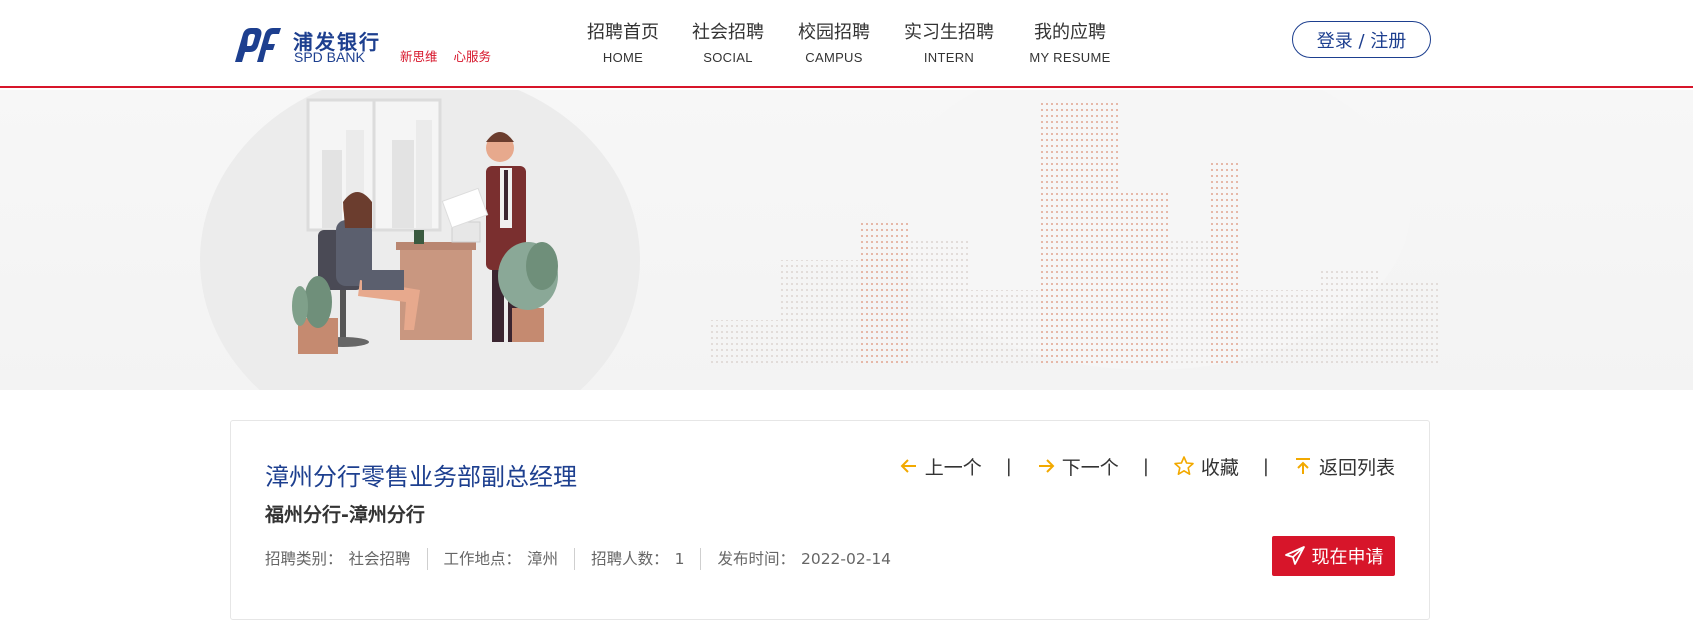  Describe the element at coordinates (834, 57) in the screenshot. I see `nav-item-label-en: CAMPUS` at that location.